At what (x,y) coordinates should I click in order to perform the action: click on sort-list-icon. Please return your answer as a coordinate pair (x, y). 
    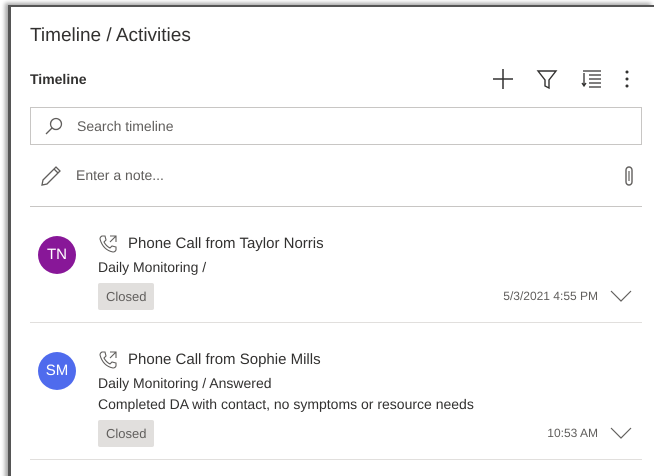
    Looking at the image, I should click on (591, 79).